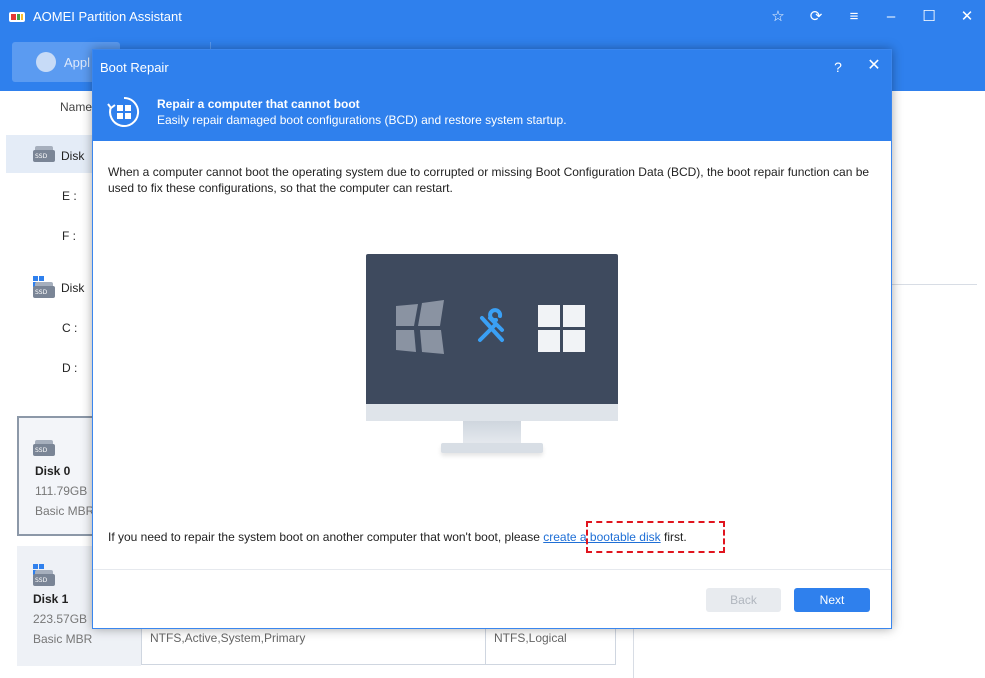  I want to click on name-column-header: Name, so click(76, 107).